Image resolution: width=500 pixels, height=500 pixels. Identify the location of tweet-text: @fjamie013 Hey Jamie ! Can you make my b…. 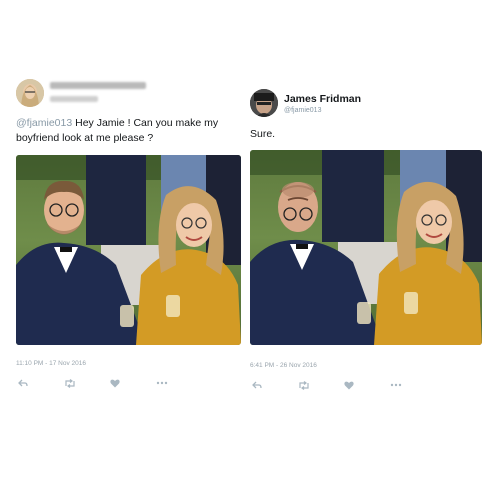
(130, 131).